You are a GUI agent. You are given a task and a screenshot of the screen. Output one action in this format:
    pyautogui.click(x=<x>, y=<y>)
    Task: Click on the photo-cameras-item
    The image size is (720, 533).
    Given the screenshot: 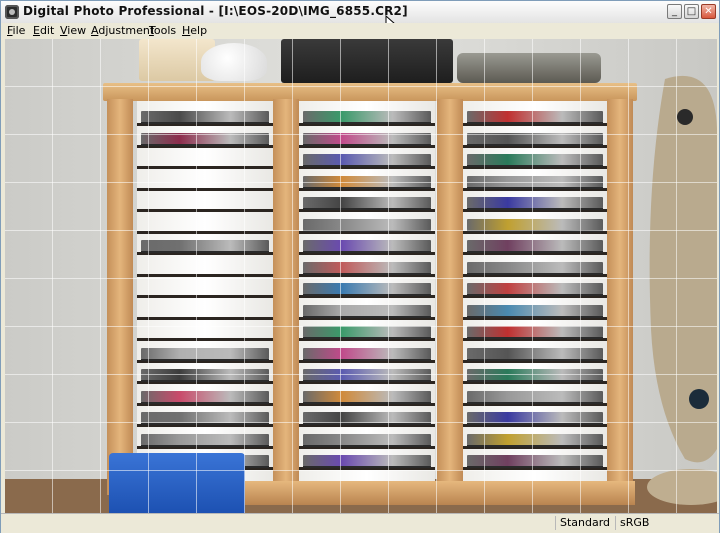 What is the action you would take?
    pyautogui.click(x=529, y=68)
    